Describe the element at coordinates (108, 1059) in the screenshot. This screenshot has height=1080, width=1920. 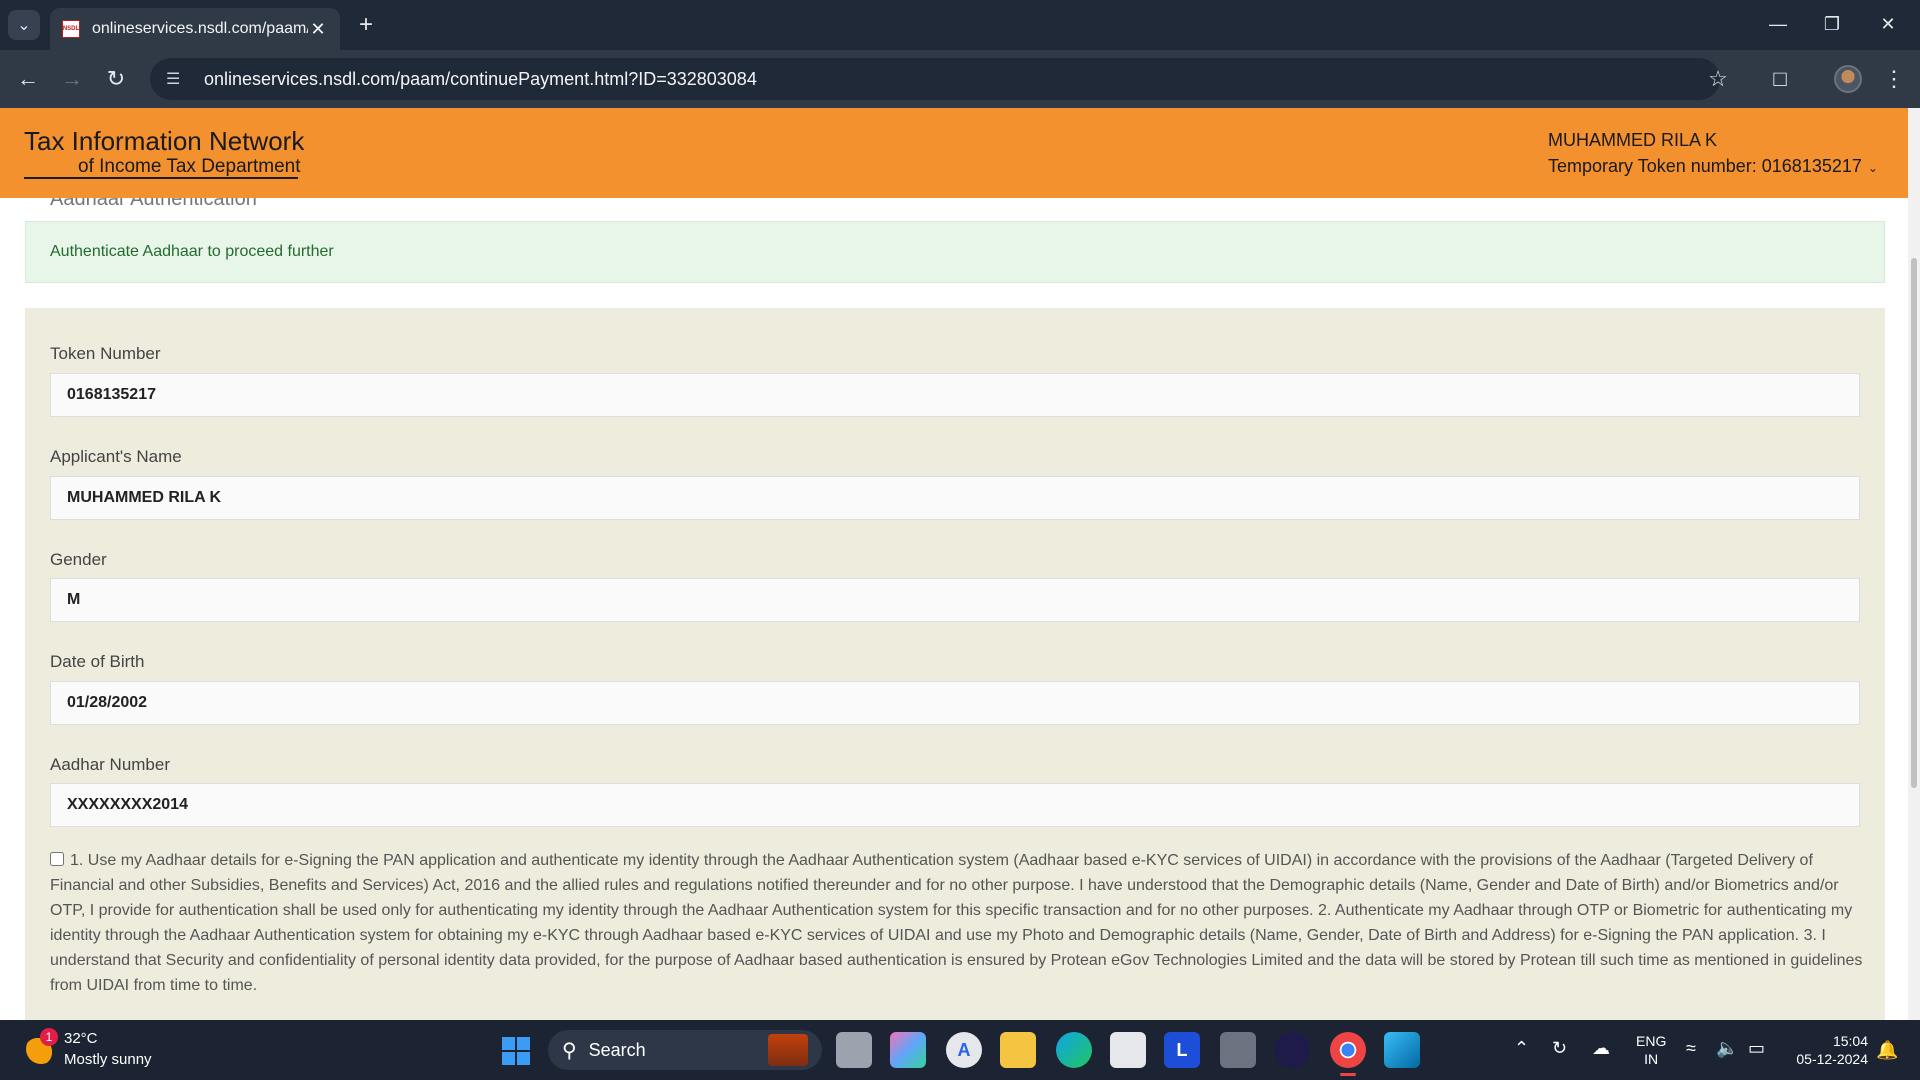
I see `weather-condition: Mostly sunny` at that location.